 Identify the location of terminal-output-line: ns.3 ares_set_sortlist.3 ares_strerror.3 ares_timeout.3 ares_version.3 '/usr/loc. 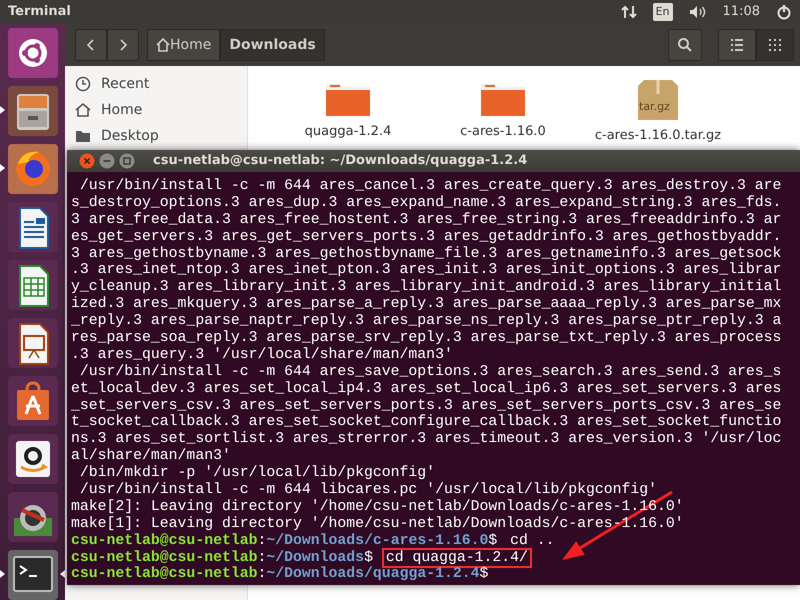
(426, 439).